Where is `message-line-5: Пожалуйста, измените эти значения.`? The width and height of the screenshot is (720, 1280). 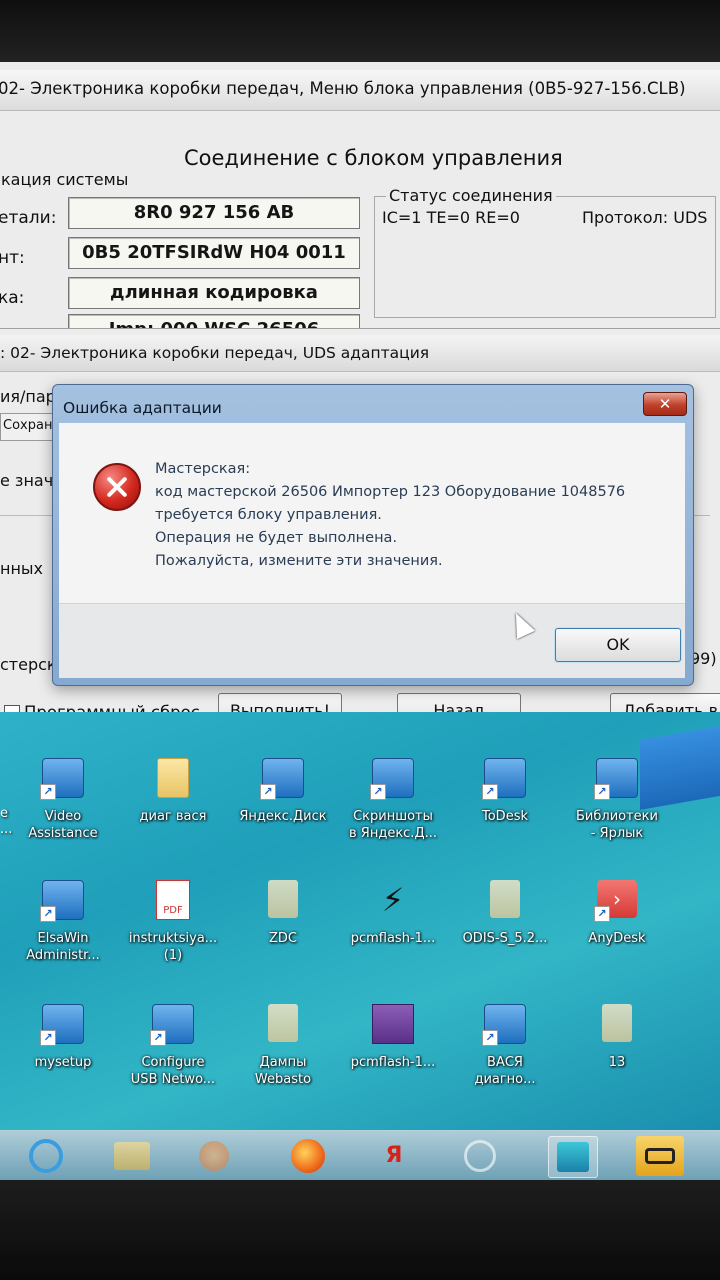
message-line-5: Пожалуйста, измените эти значения. is located at coordinates (299, 561).